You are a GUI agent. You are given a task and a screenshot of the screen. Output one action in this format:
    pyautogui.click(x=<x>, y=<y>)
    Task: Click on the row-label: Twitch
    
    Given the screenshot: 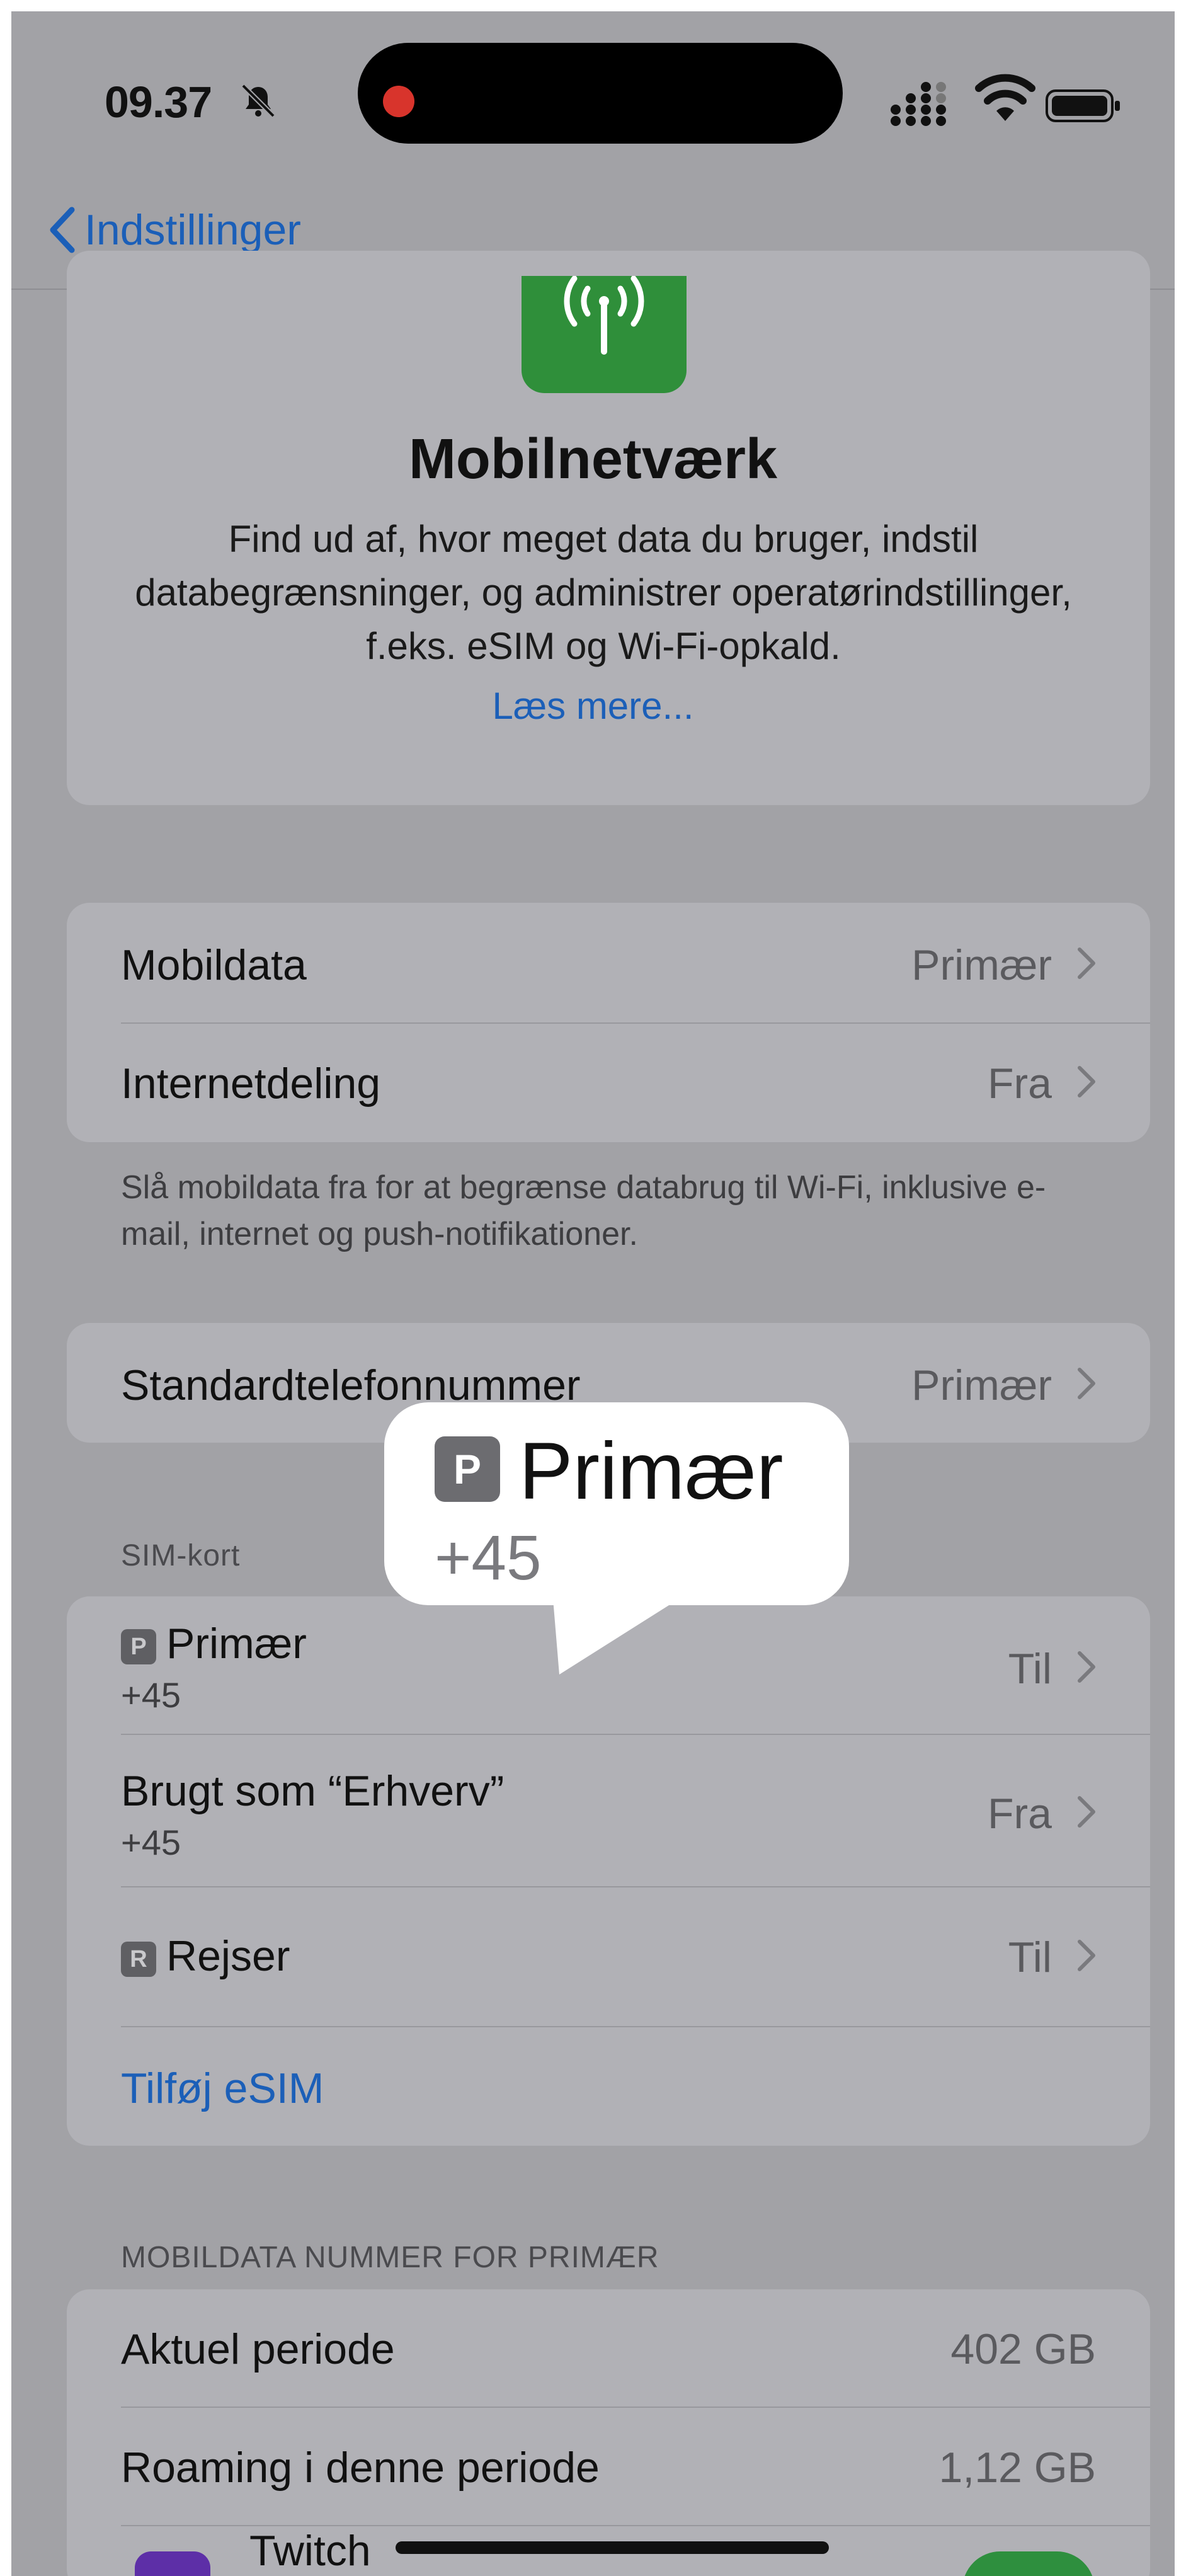 What is the action you would take?
    pyautogui.click(x=310, y=2551)
    